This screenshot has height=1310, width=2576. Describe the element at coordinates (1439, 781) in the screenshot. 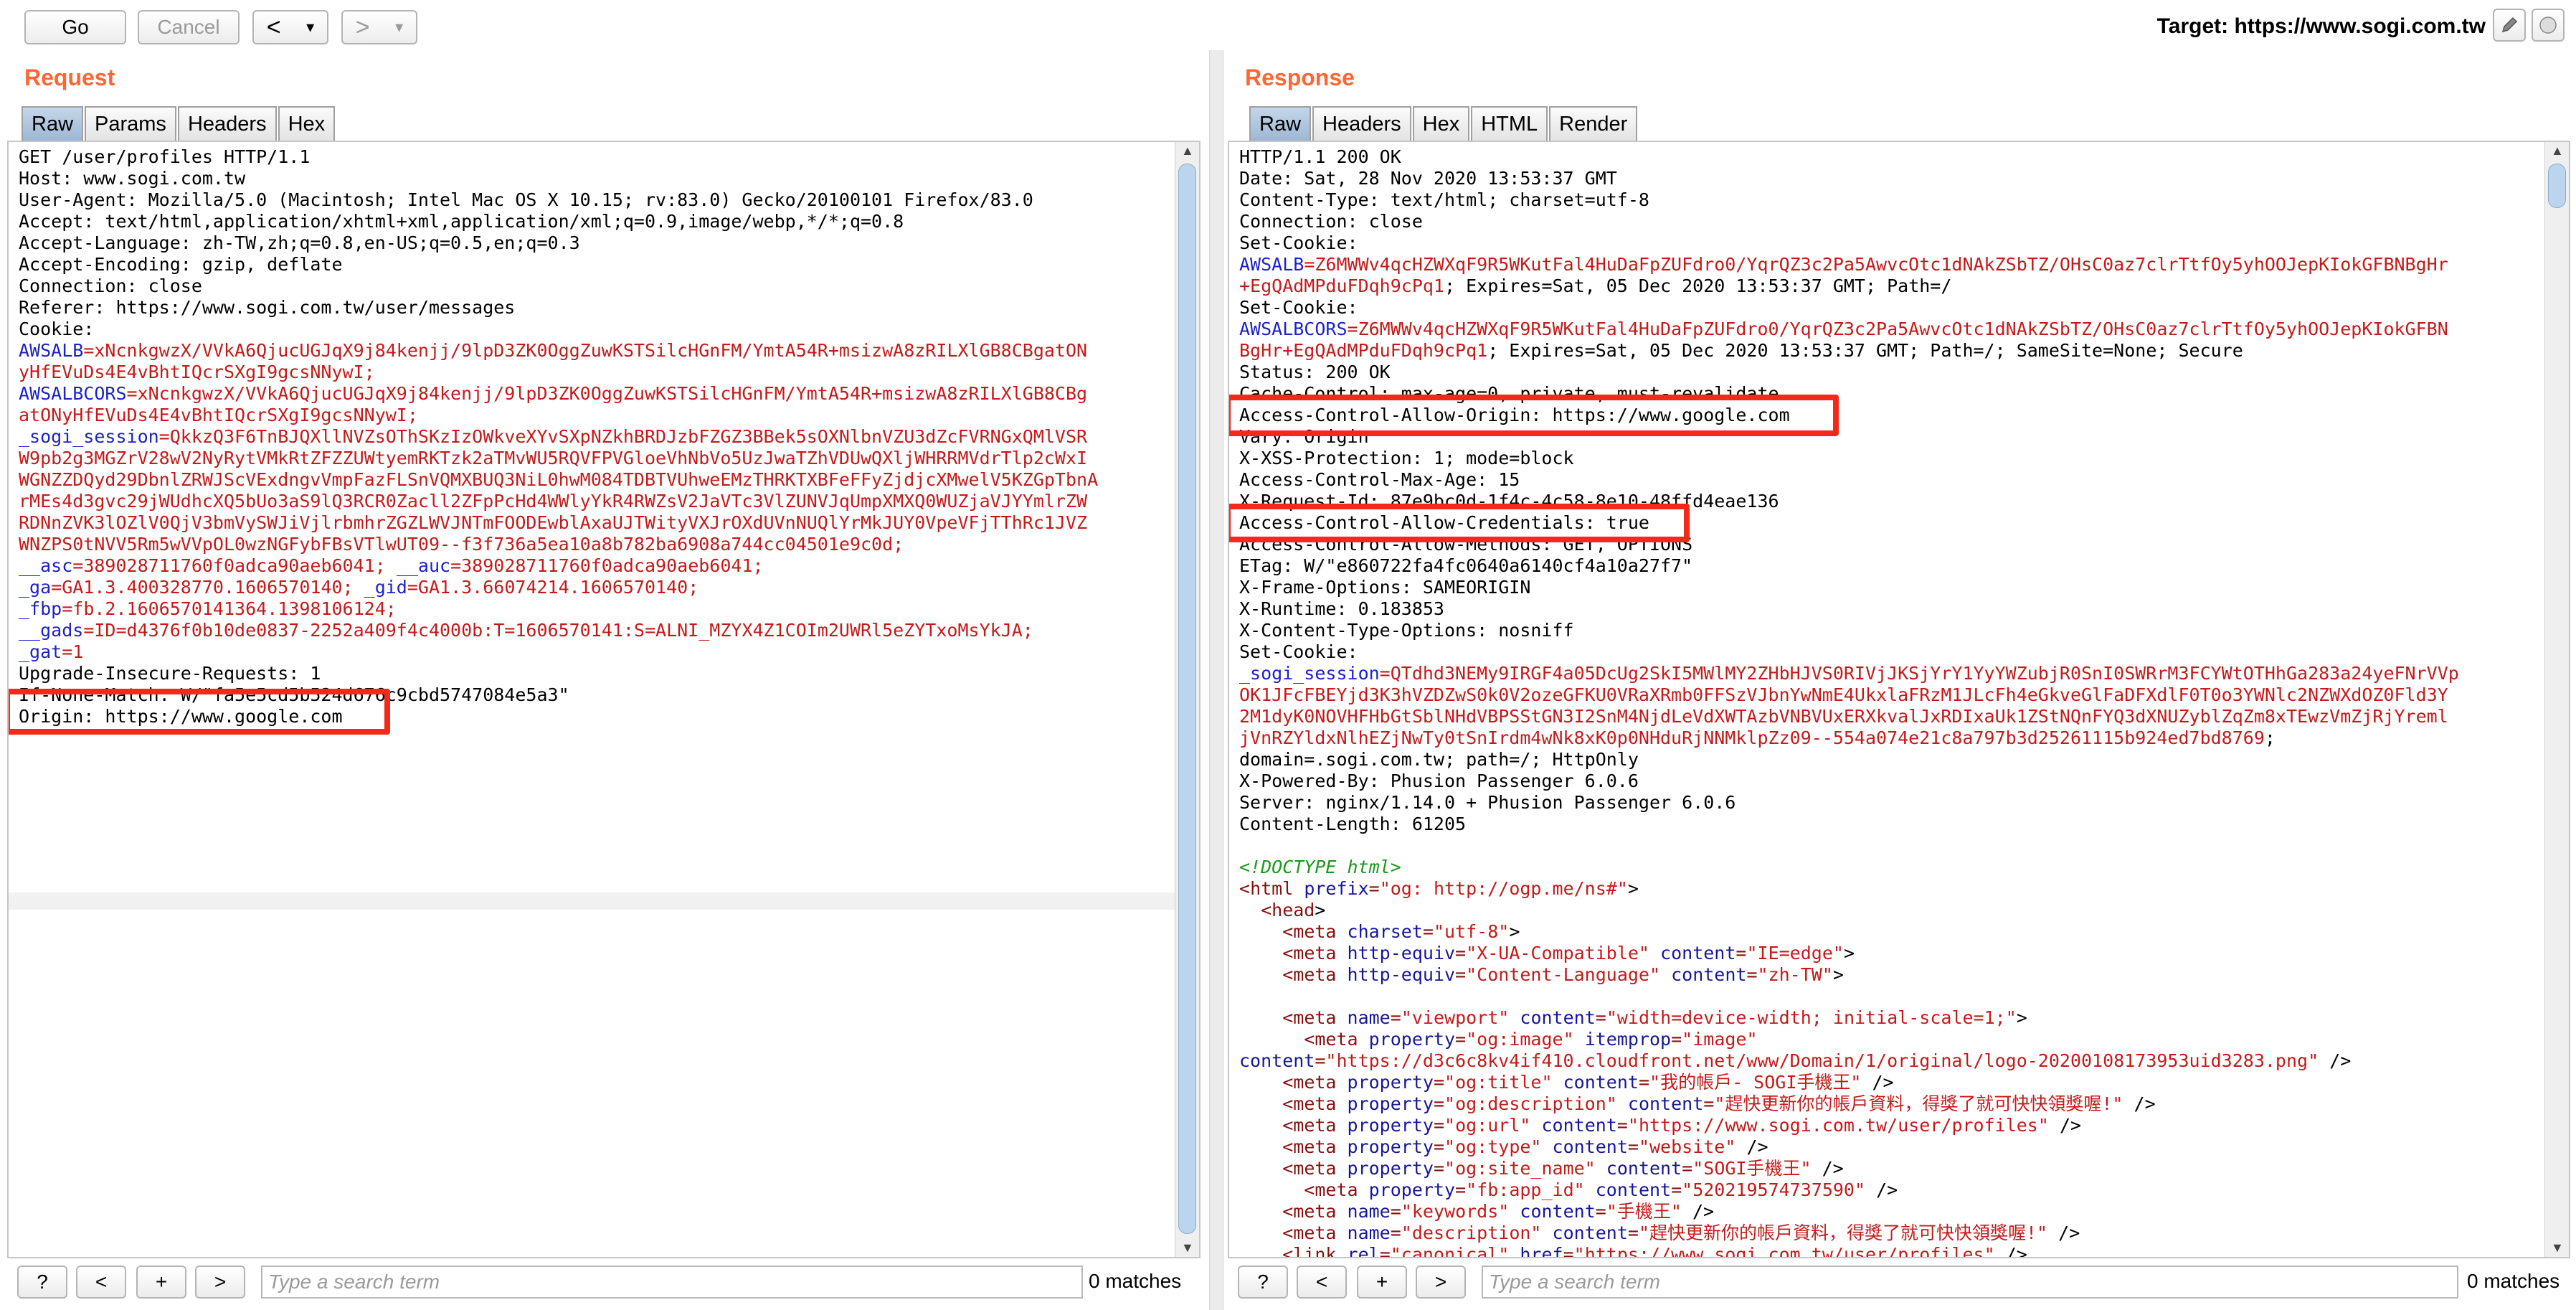

I see `response-token: X-Powered-By: Phusion Passenger 6.0.6` at that location.